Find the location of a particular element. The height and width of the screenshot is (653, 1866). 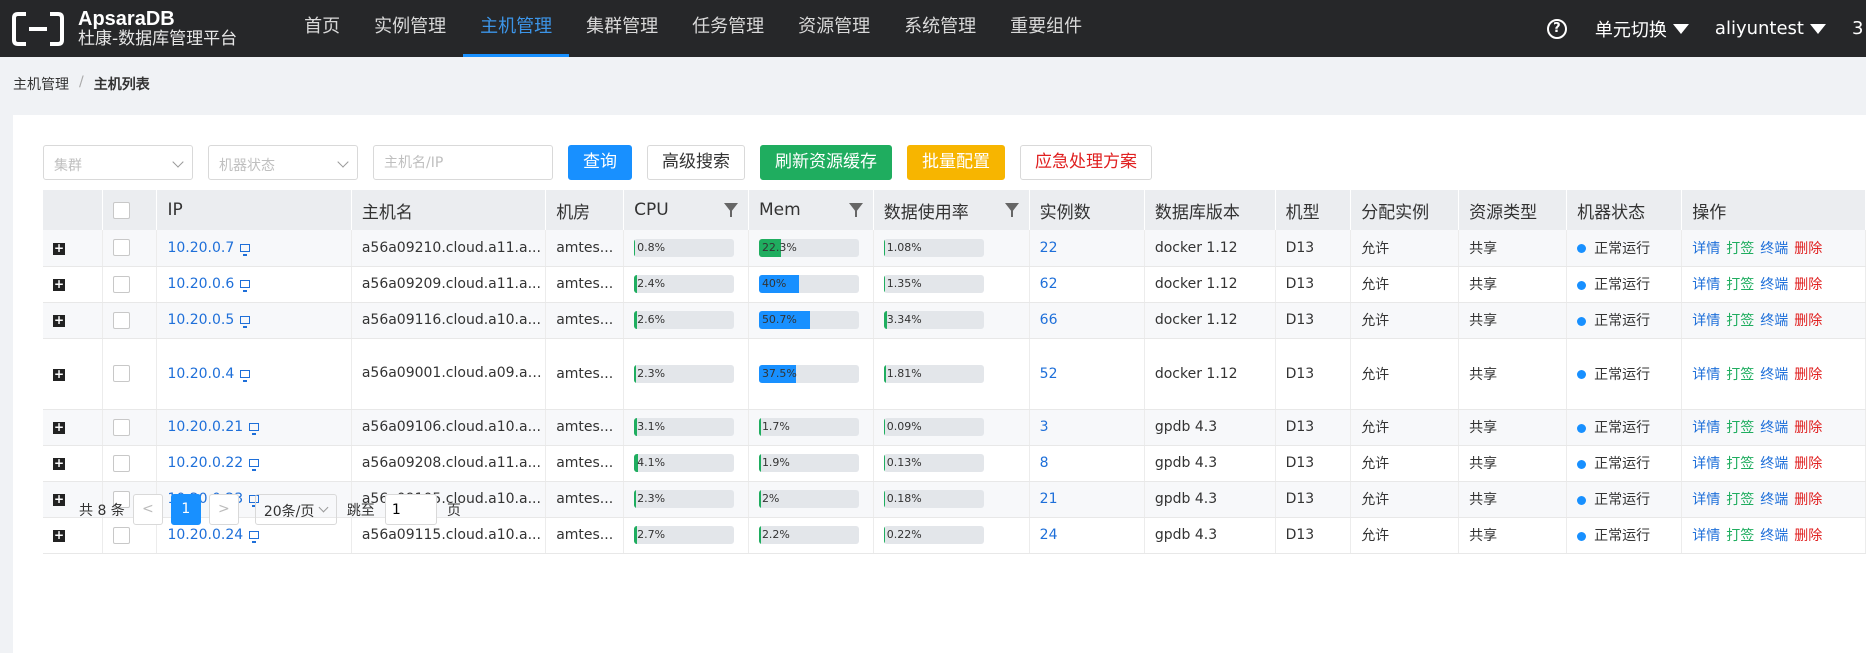

instance-count-link: 8 is located at coordinates (1044, 463).